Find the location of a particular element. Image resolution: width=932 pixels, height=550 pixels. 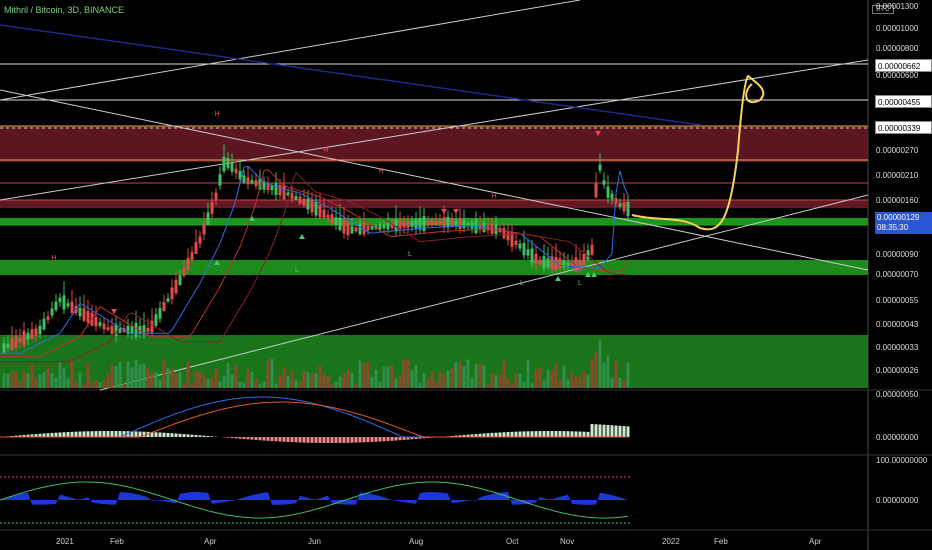

volume-zone is located at coordinates (434, 361).